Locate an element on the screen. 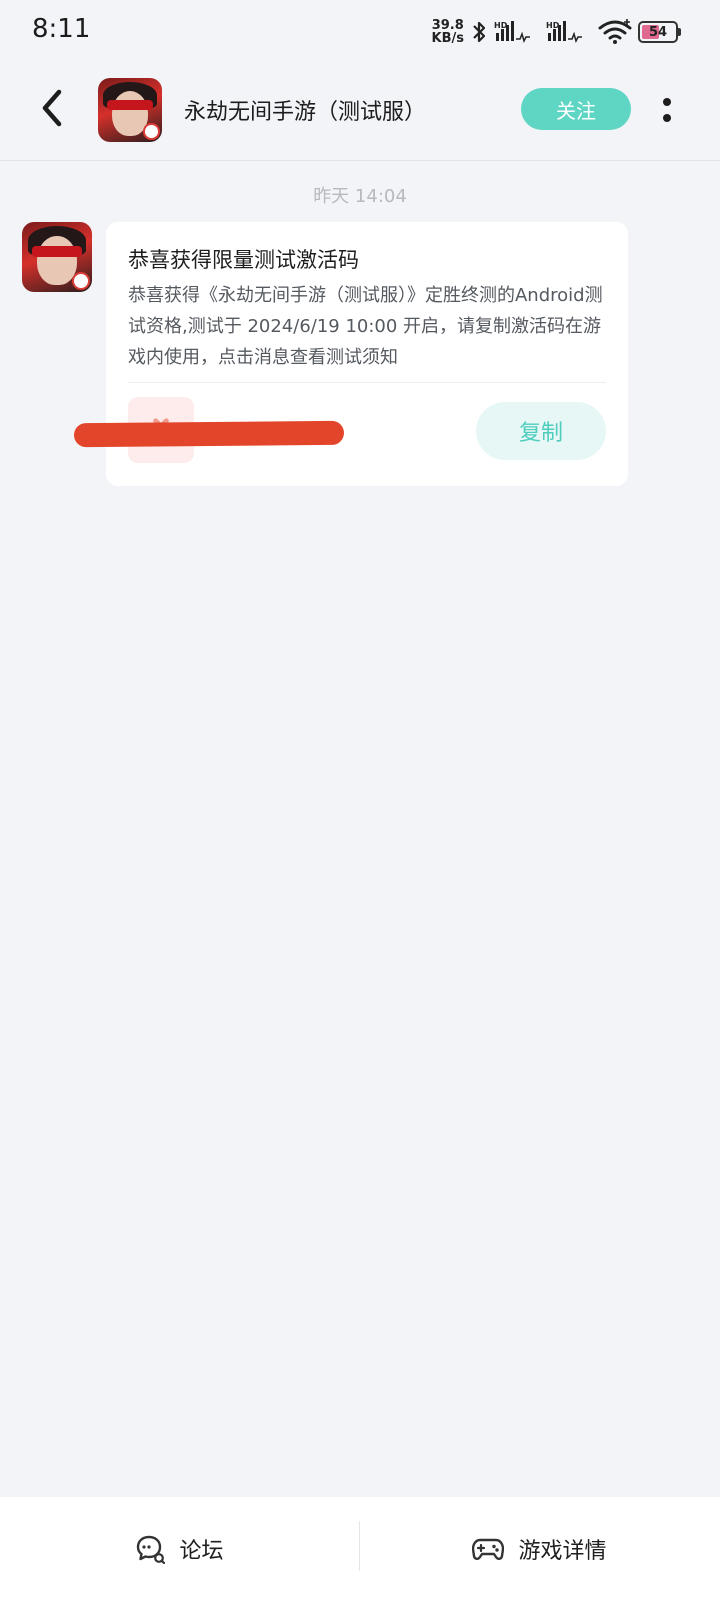 This screenshot has width=720, height=1601. forum-label: 论坛 is located at coordinates (201, 1551).